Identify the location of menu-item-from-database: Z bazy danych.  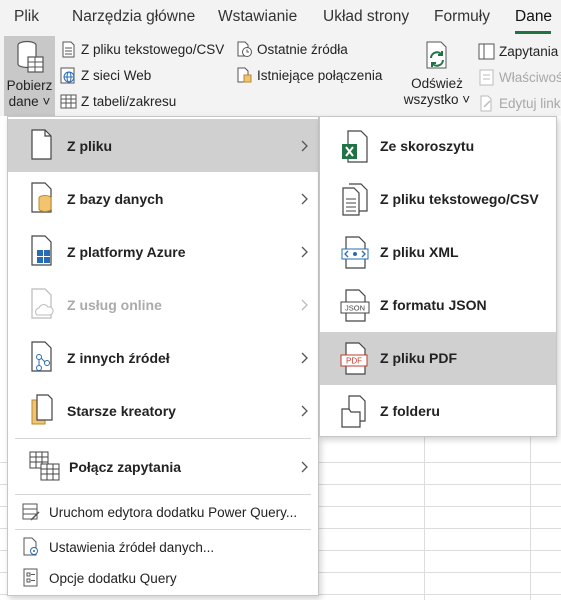
(163, 198).